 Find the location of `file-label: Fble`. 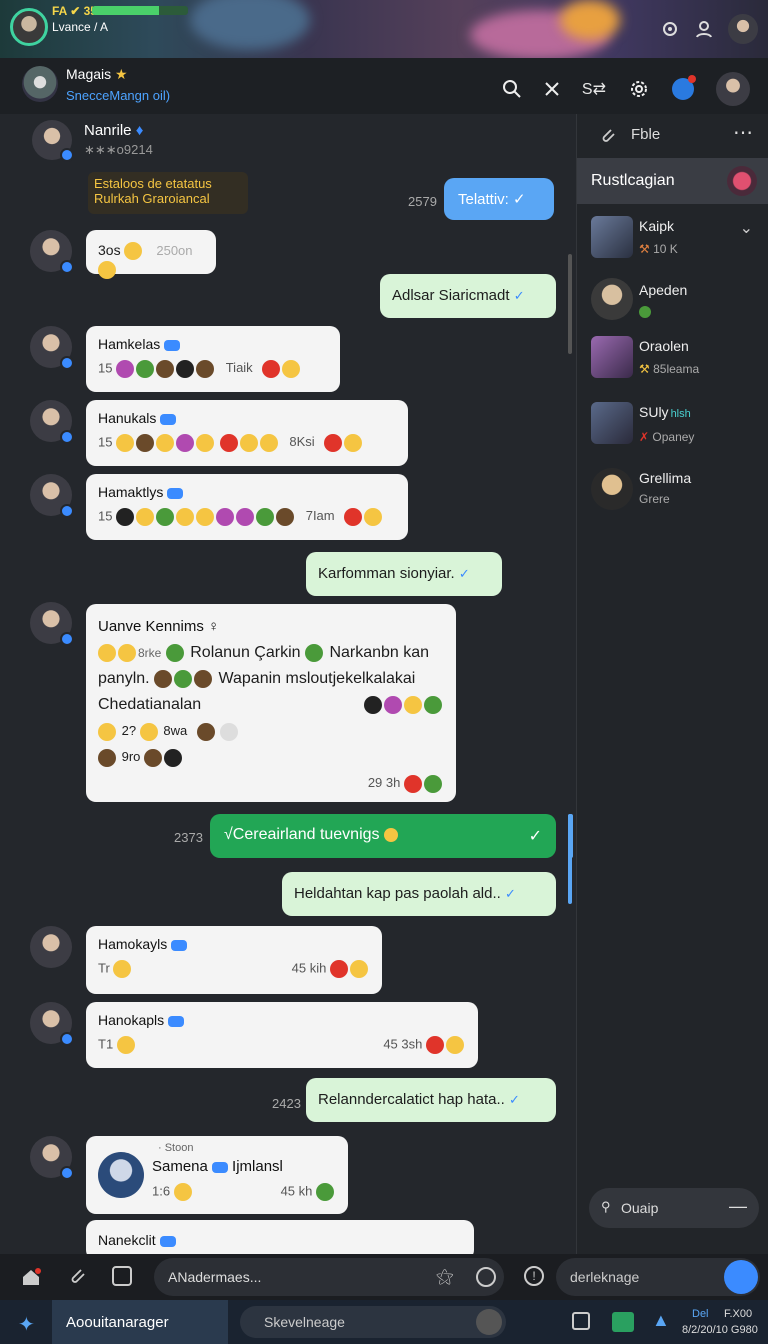

file-label: Fble is located at coordinates (645, 134).